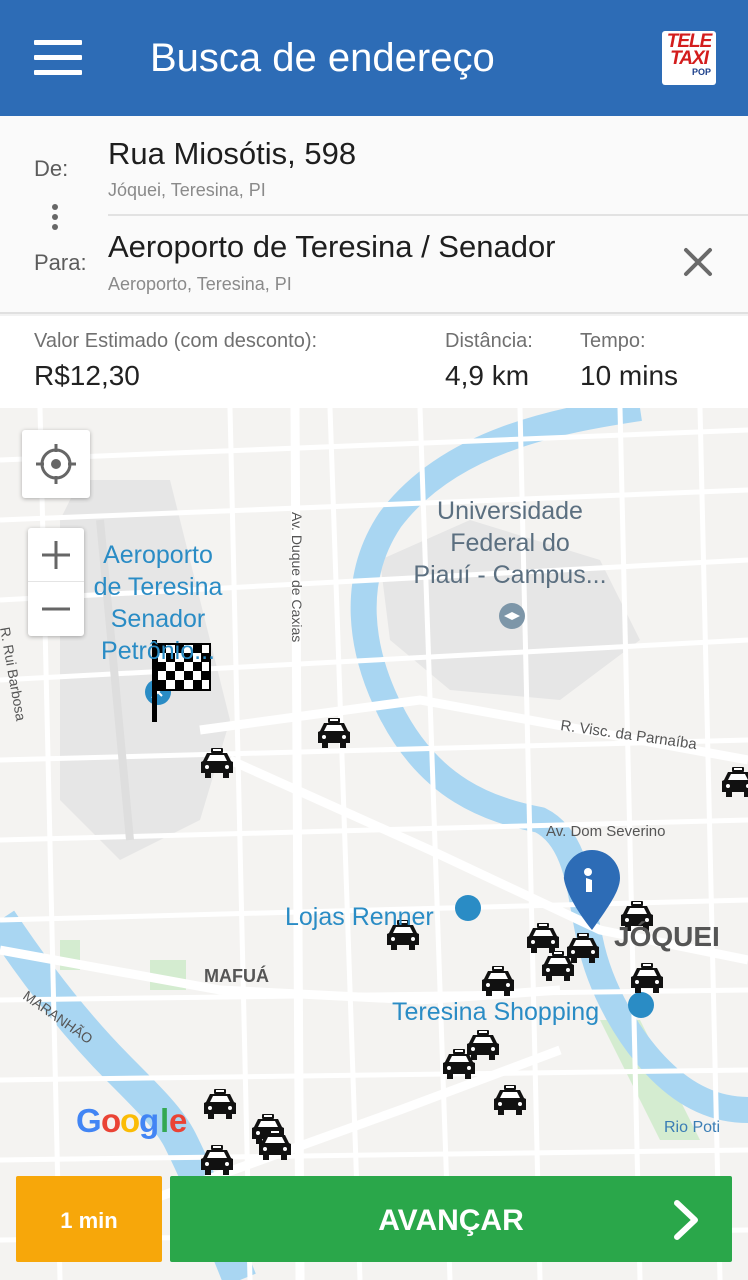  Describe the element at coordinates (322, 58) in the screenshot. I see `page-title: Busca de endereço` at that location.